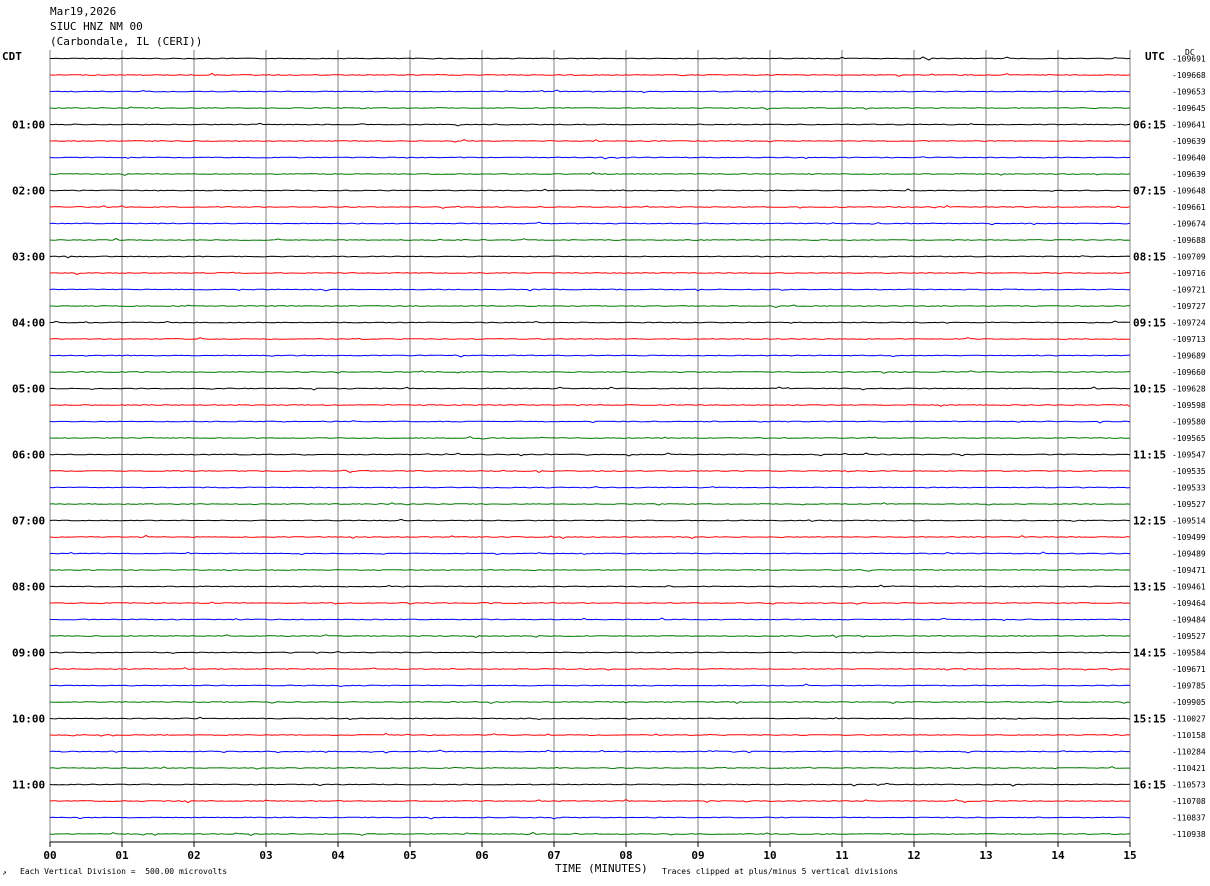  Describe the element at coordinates (4, 872) in the screenshot. I see `scale-icon: ↗` at that location.